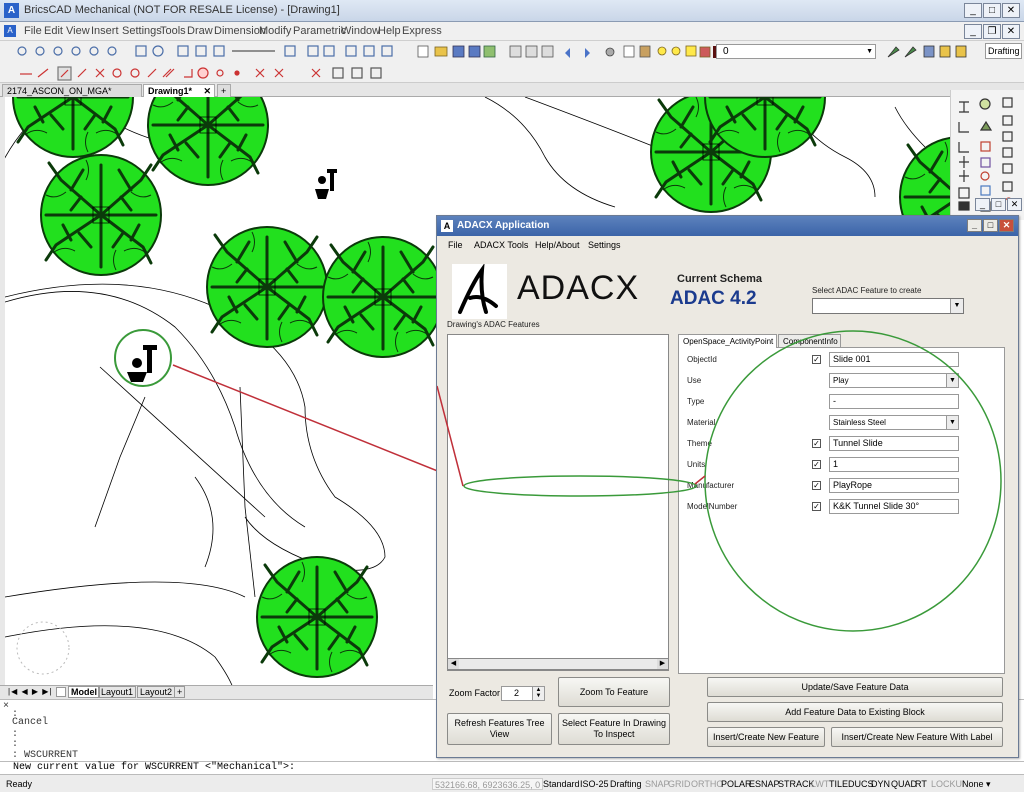  What do you see at coordinates (523, 693) in the screenshot?
I see `zoom-factor-stepper: 2 ▲ ▼` at bounding box center [523, 693].